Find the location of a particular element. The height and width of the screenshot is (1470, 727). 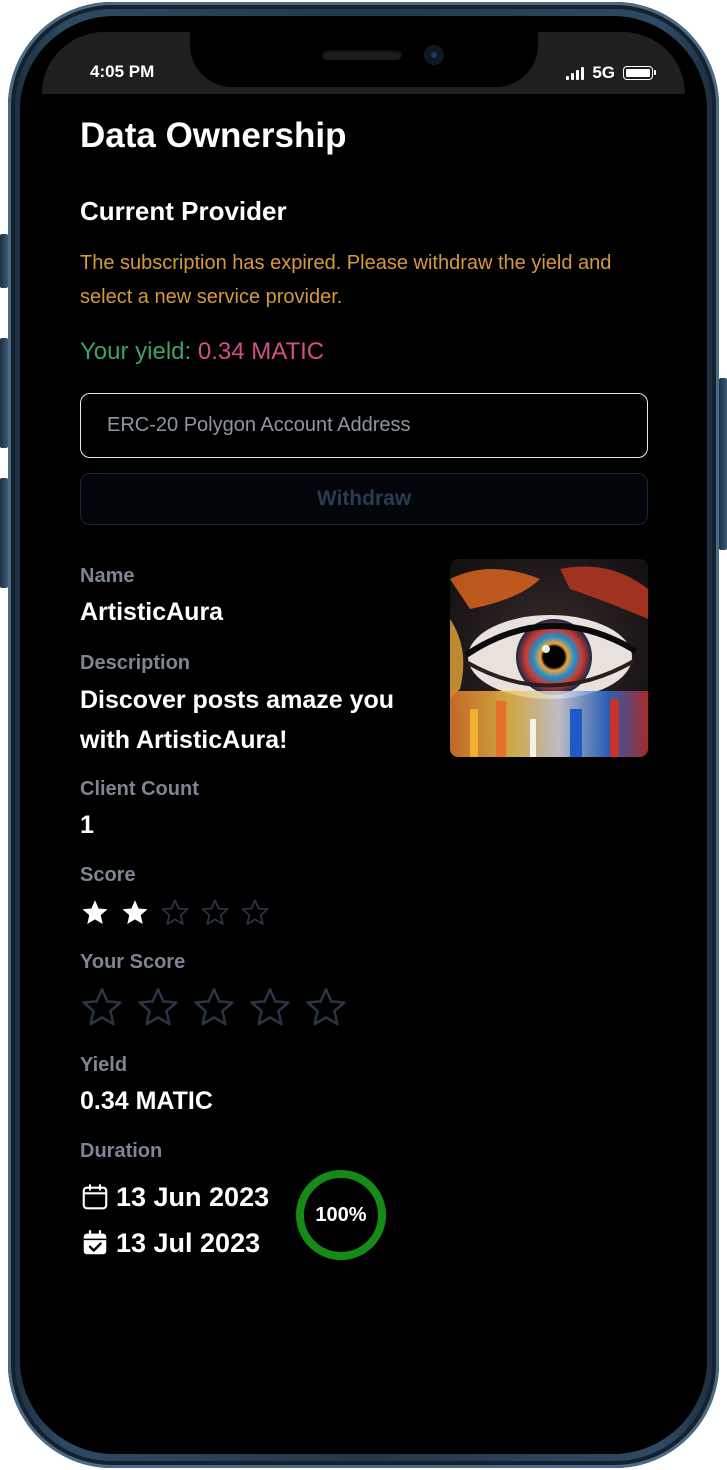

calendar-check-icon is located at coordinates (95, 1242).